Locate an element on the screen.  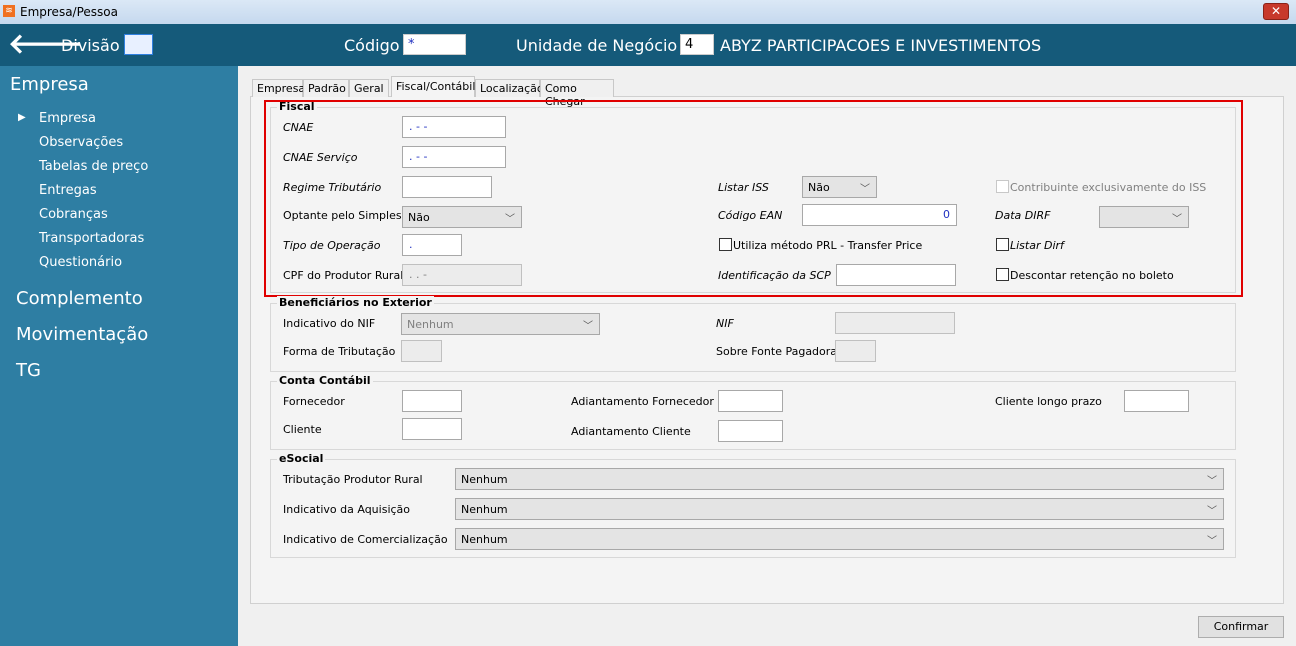
app-icon: ≋ is located at coordinates (9, 11).